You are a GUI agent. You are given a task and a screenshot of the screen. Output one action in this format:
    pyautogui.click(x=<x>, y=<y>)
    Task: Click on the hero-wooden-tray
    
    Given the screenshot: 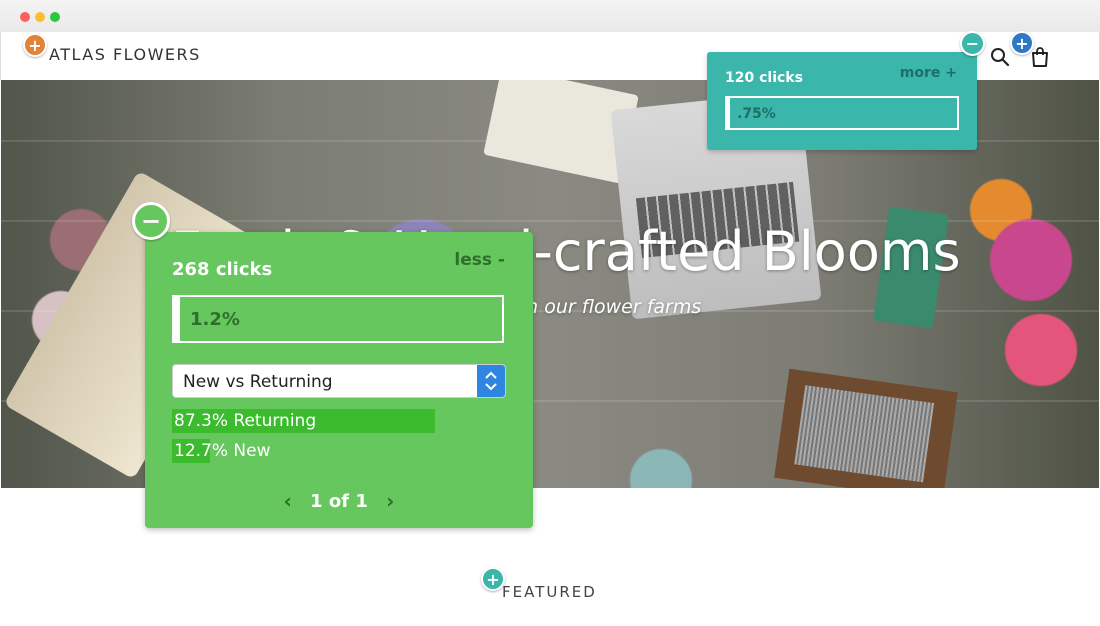 What is the action you would take?
    pyautogui.click(x=866, y=428)
    